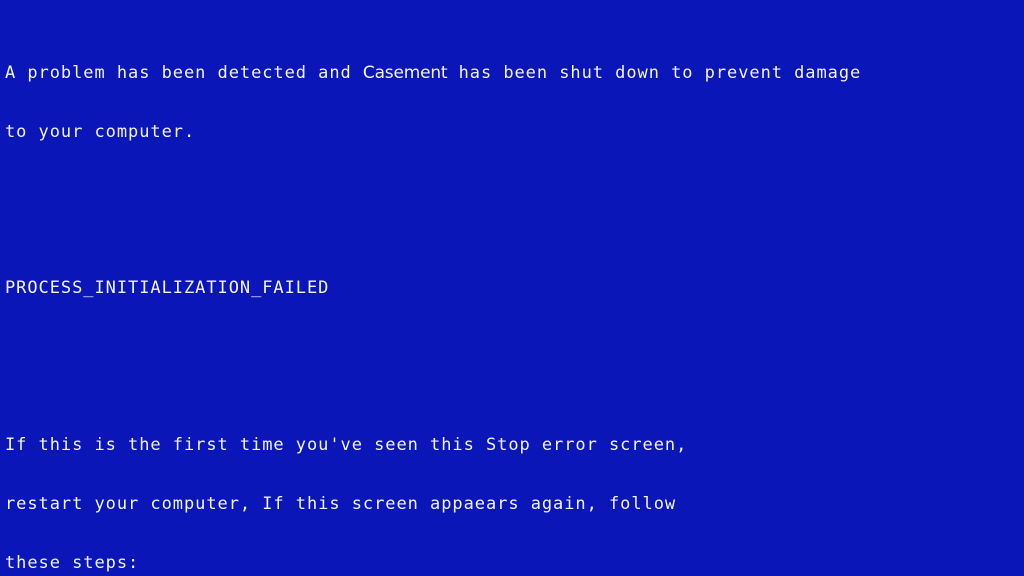 Image resolution: width=1024 pixels, height=576 pixels. I want to click on intro-line-1-prefix: A problem has been detected and, so click(184, 72).